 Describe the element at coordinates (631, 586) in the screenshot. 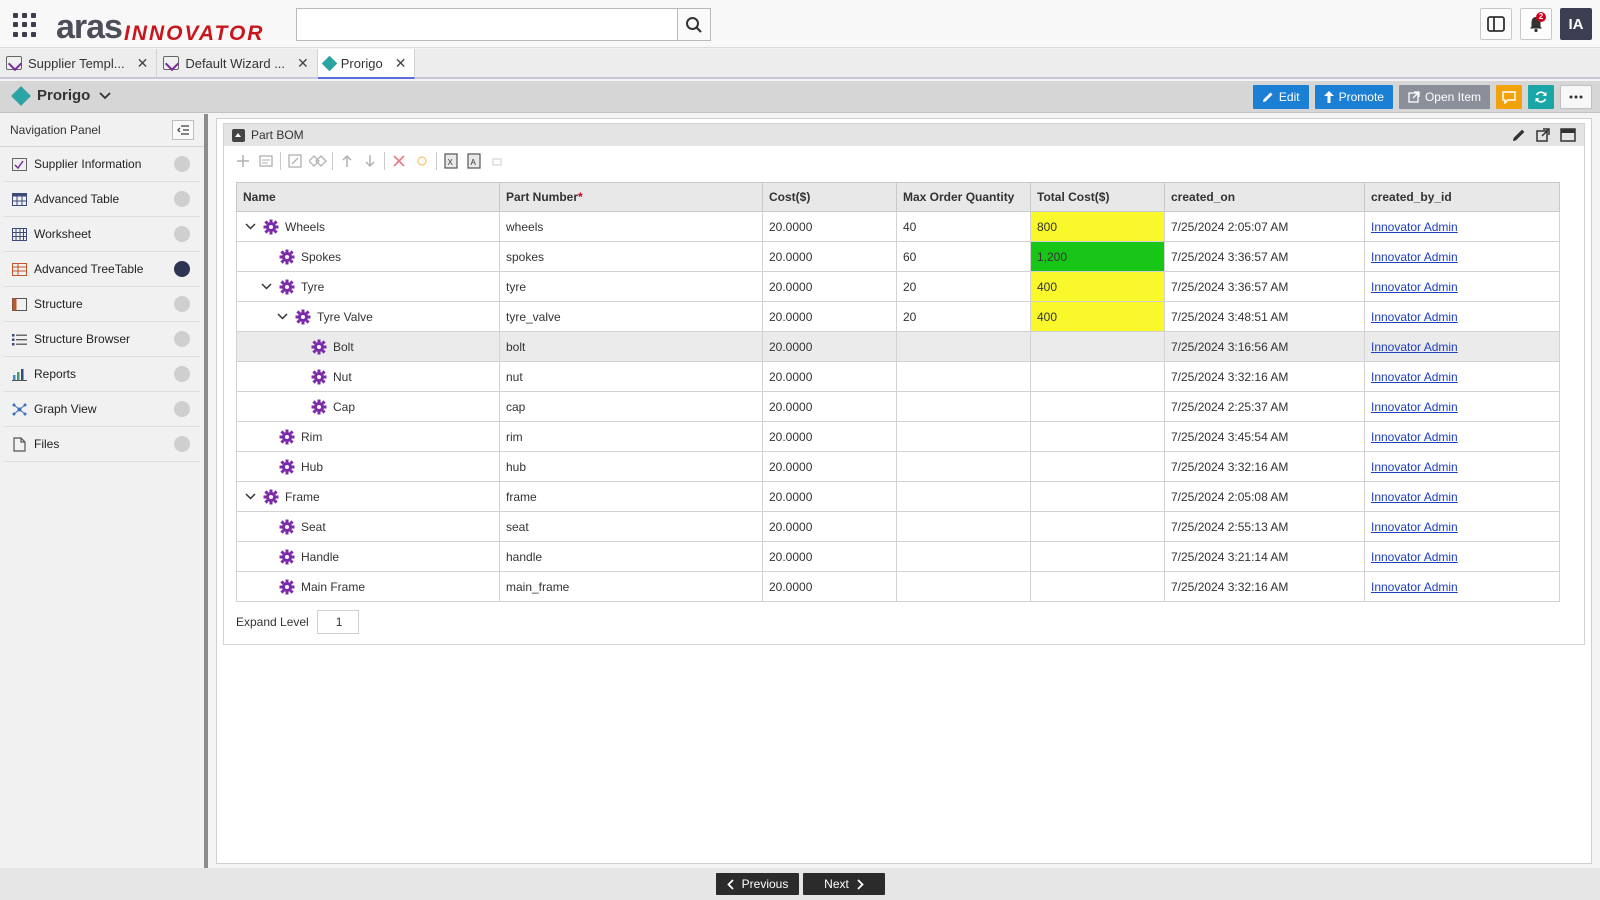

I see `cell-part-number: main_frame` at that location.